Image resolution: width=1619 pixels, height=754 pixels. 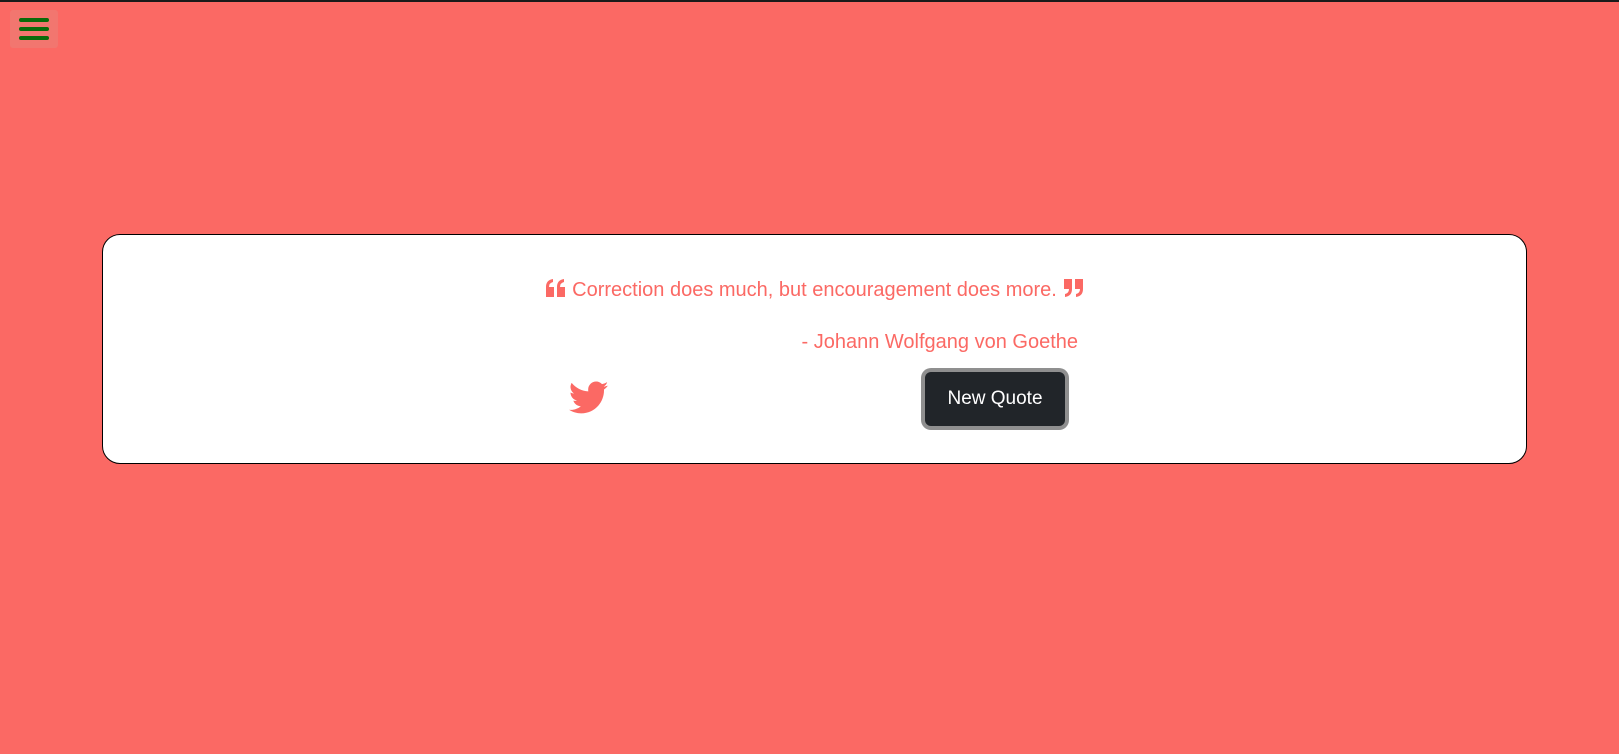 What do you see at coordinates (809, 1) in the screenshot?
I see `top-border` at bounding box center [809, 1].